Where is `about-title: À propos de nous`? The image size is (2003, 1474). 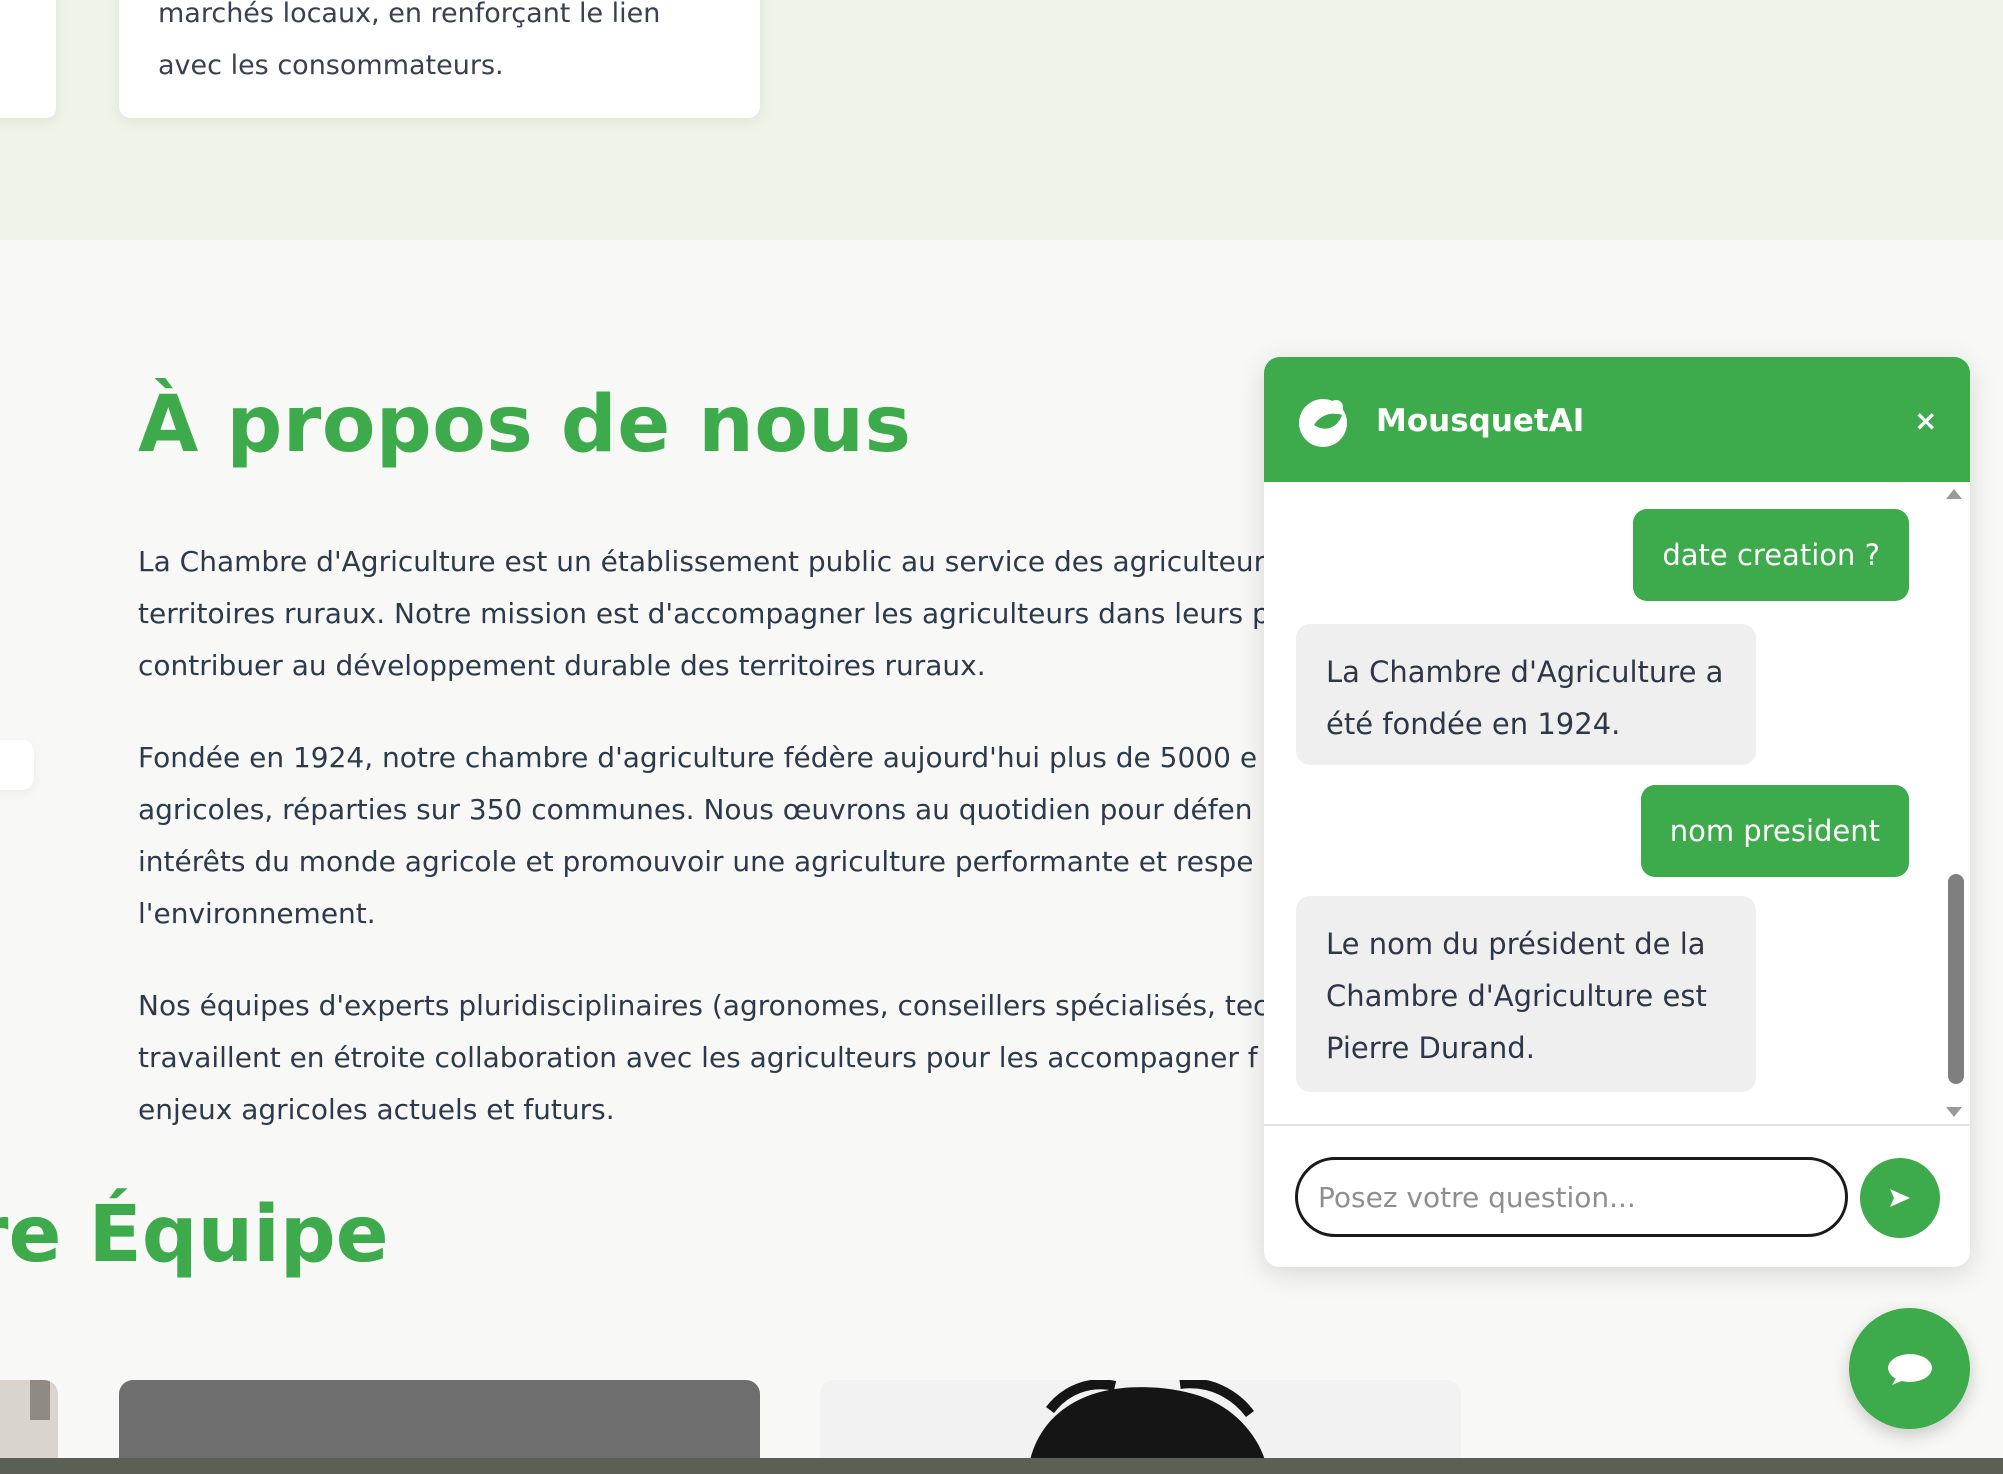
about-title: À propos de nous is located at coordinates (525, 425).